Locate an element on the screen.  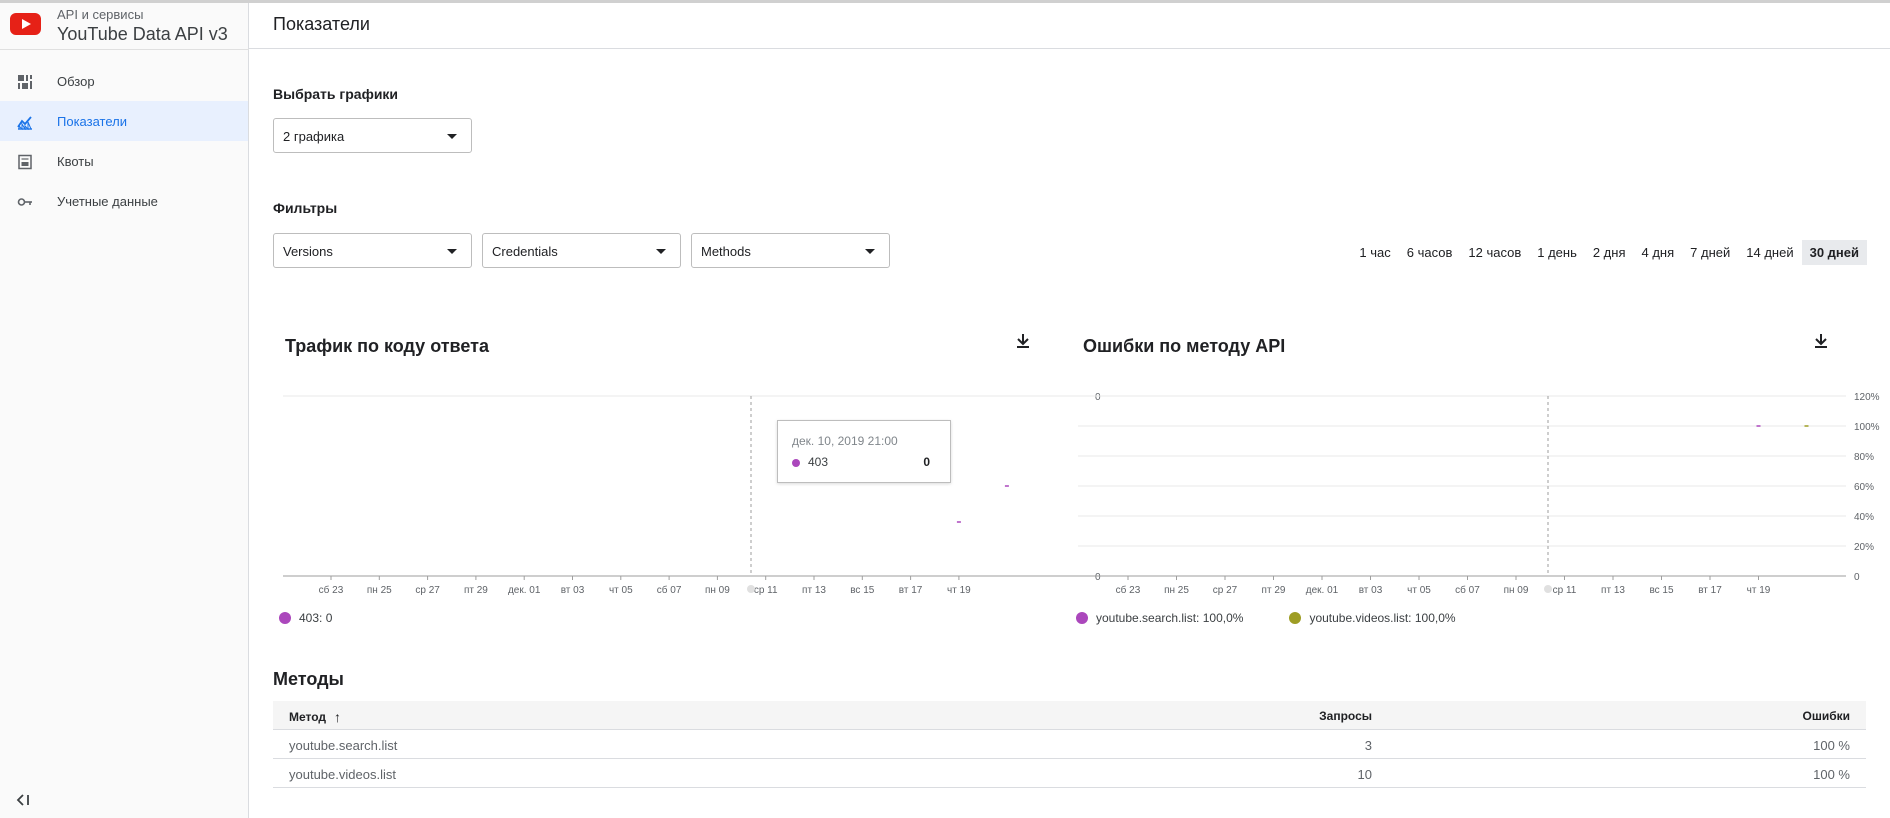
column-header-method: Метод ↑ is located at coordinates (315, 717).